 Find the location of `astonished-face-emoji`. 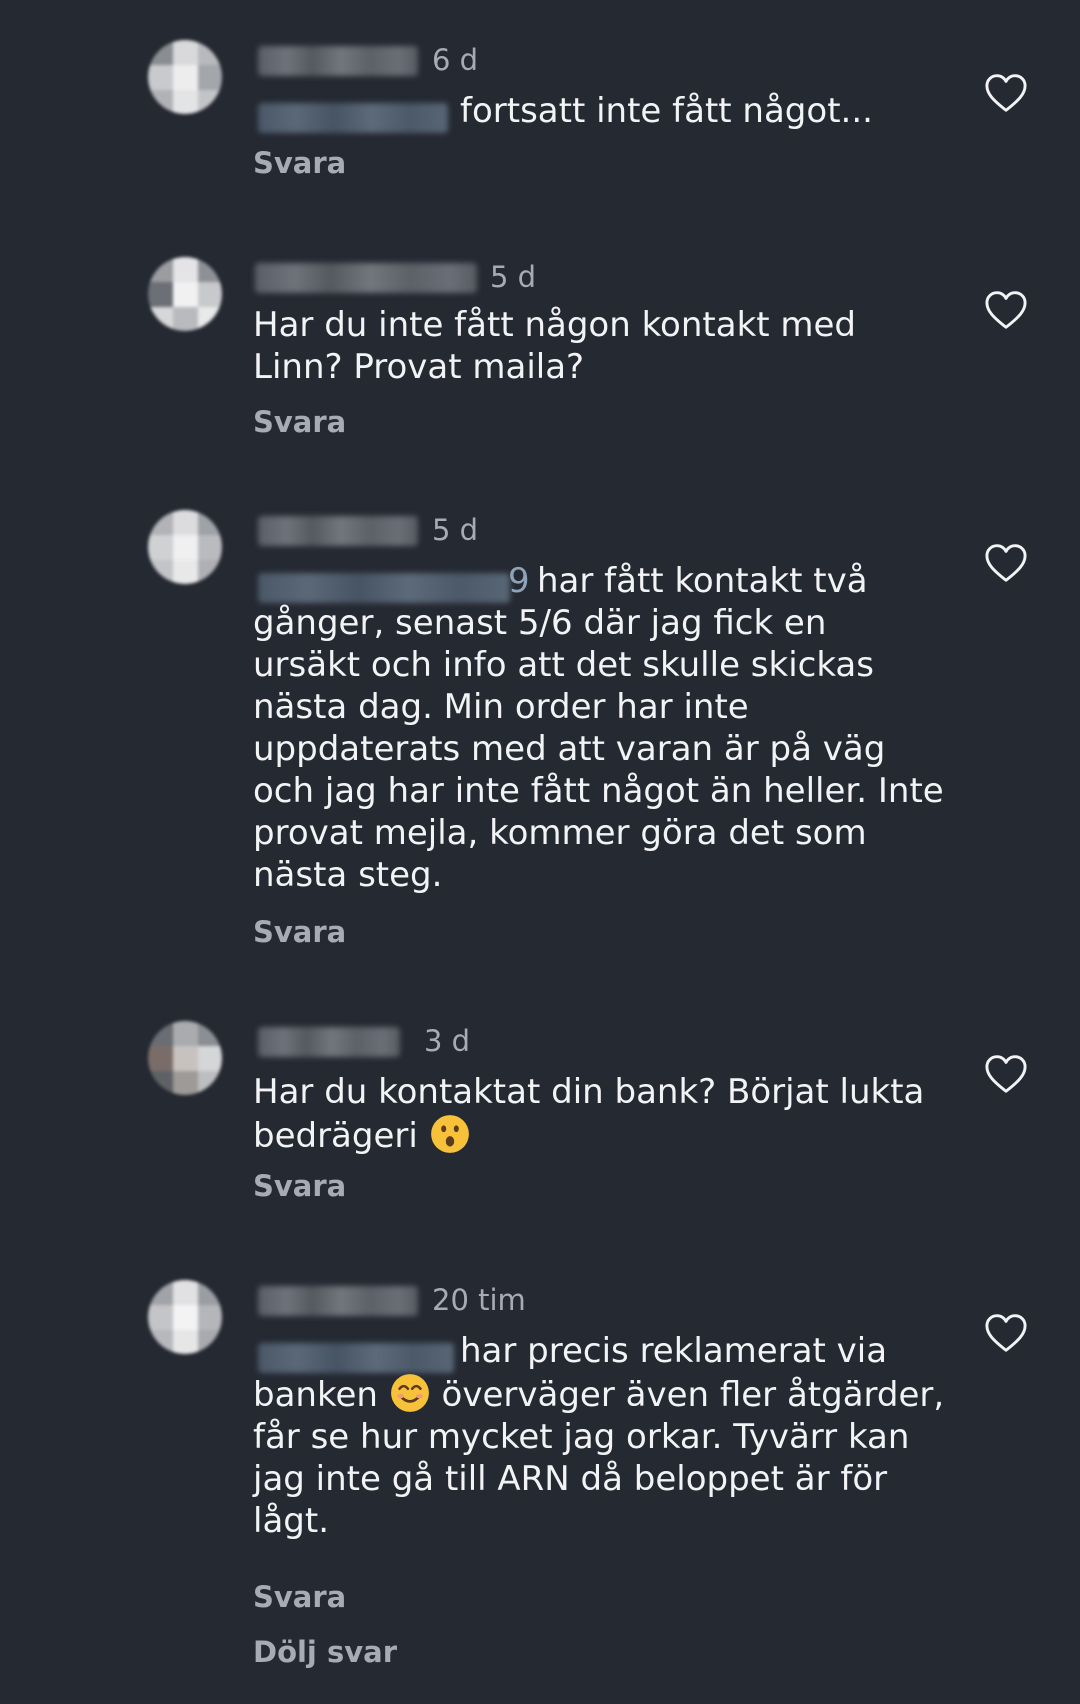

astonished-face-emoji is located at coordinates (449, 1134).